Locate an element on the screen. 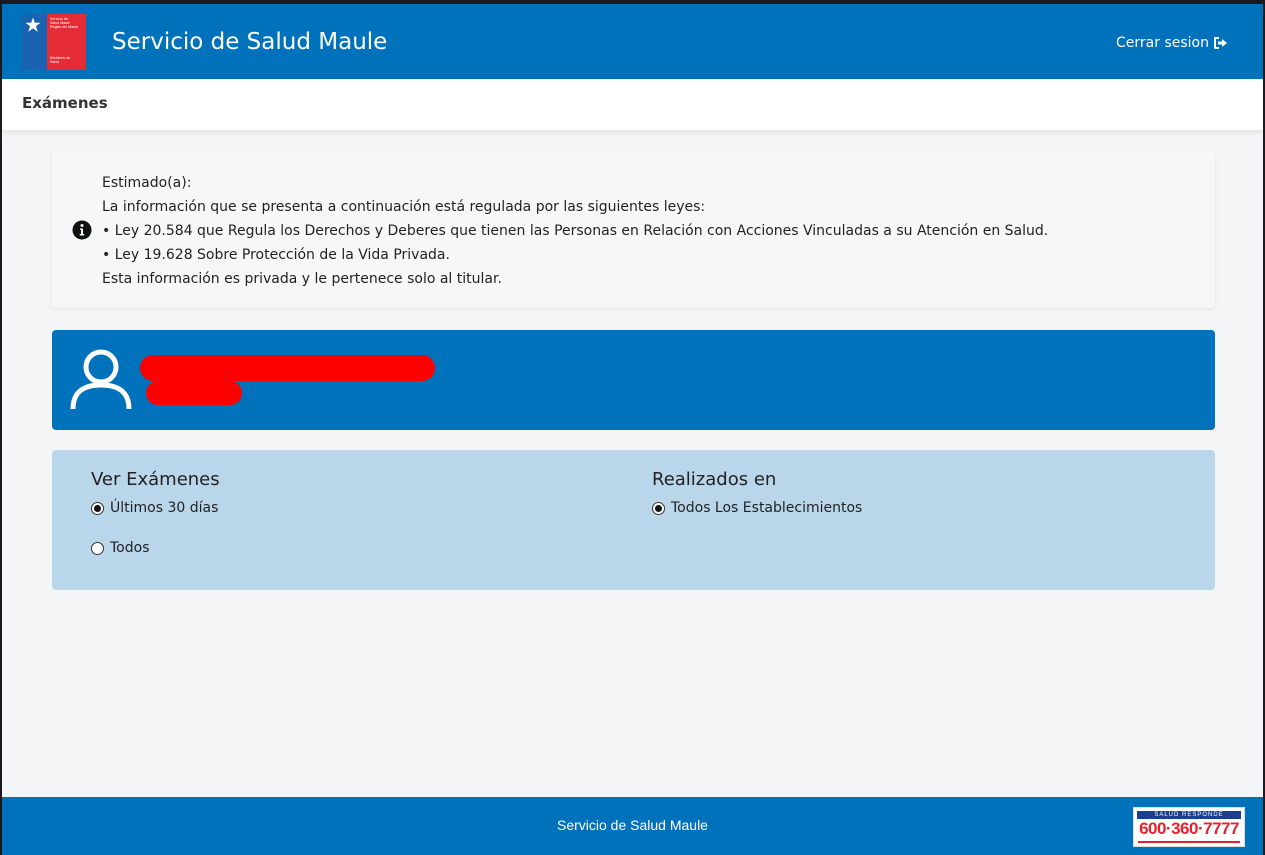 The image size is (1265, 855). salud-responde-number: 600·360·7777 is located at coordinates (1189, 828).